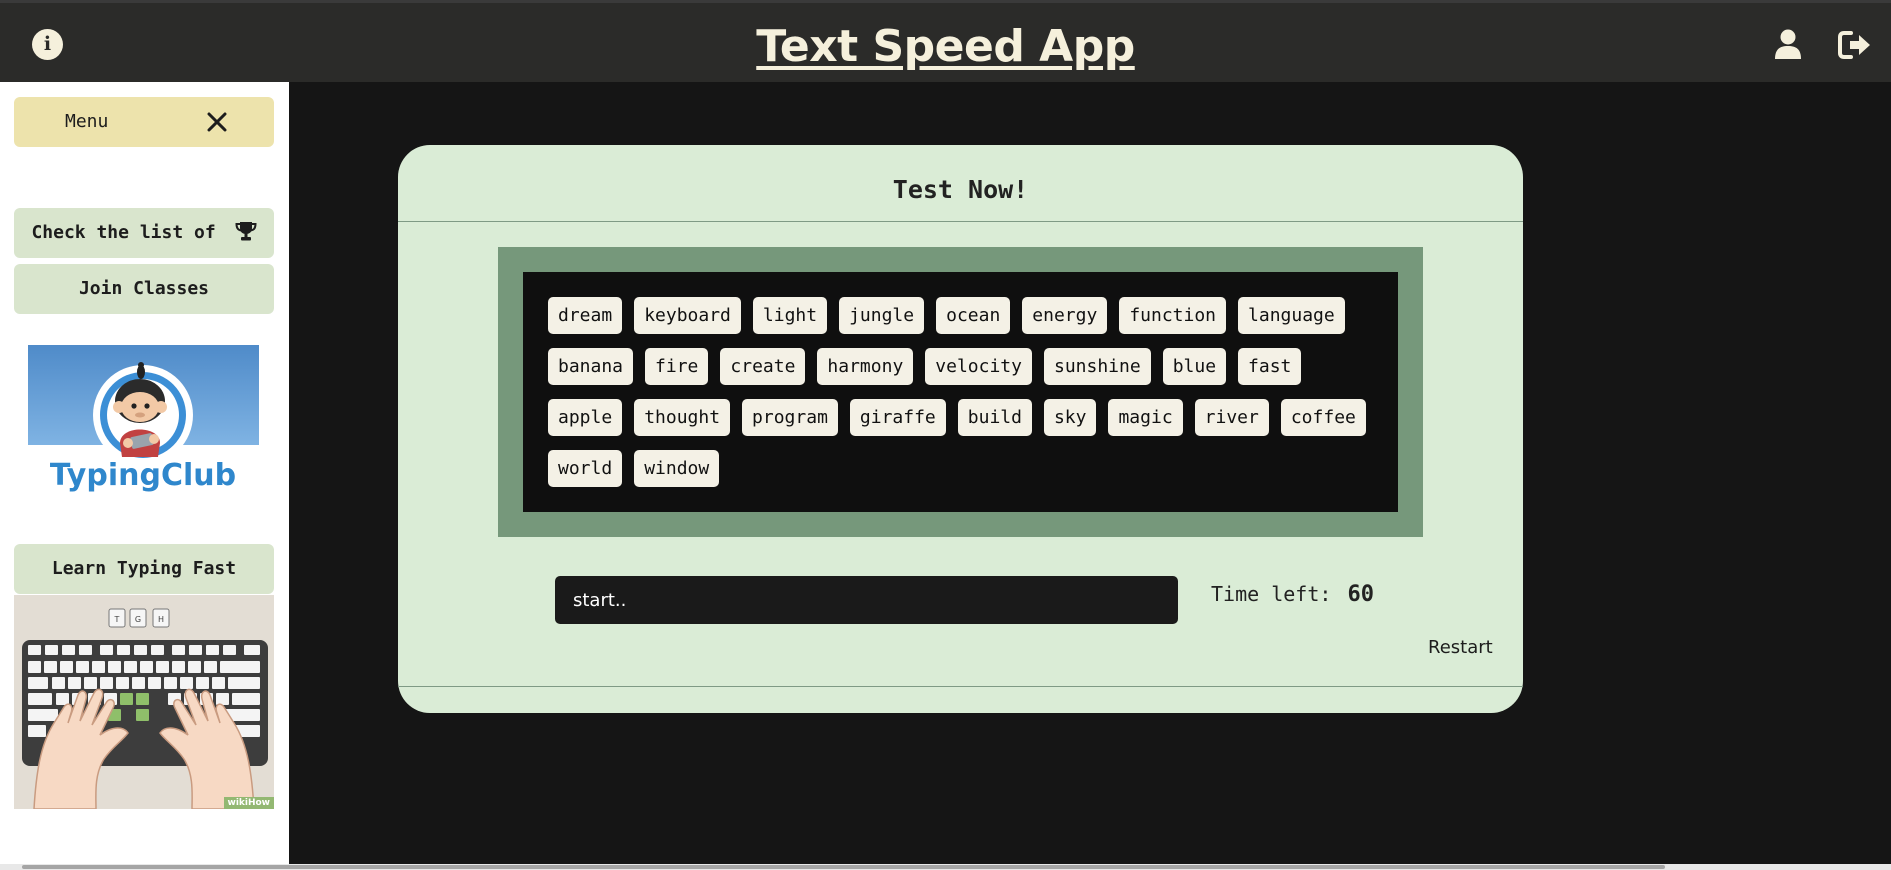 Image resolution: width=1891 pixels, height=870 pixels. Describe the element at coordinates (790, 315) in the screenshot. I see `word-chip: light` at that location.